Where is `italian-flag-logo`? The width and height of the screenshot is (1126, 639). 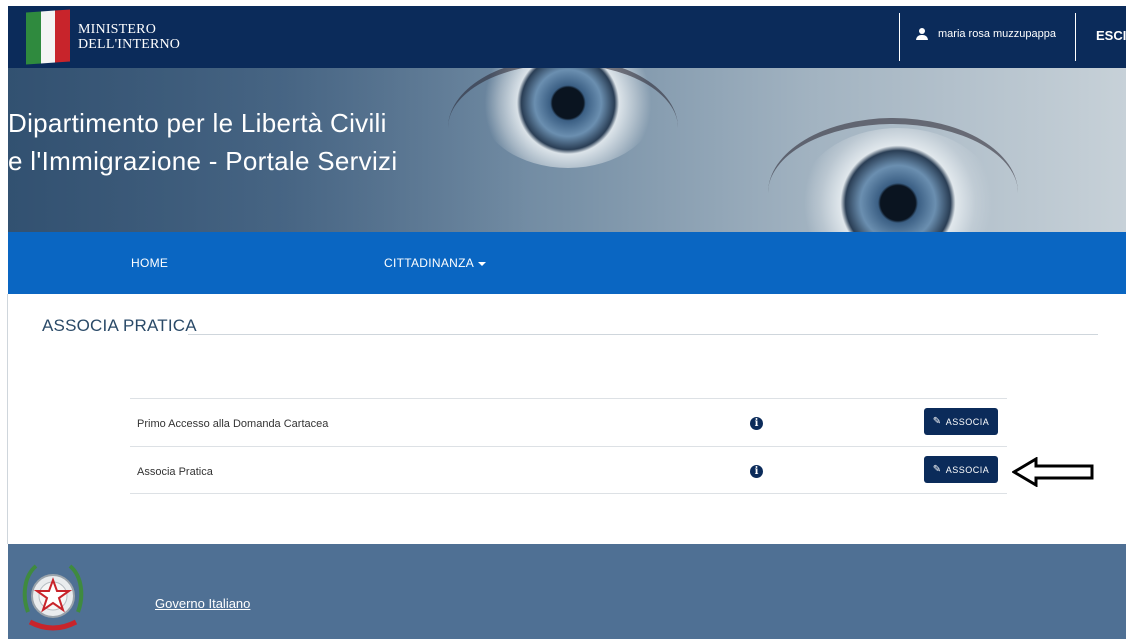 italian-flag-logo is located at coordinates (48, 37).